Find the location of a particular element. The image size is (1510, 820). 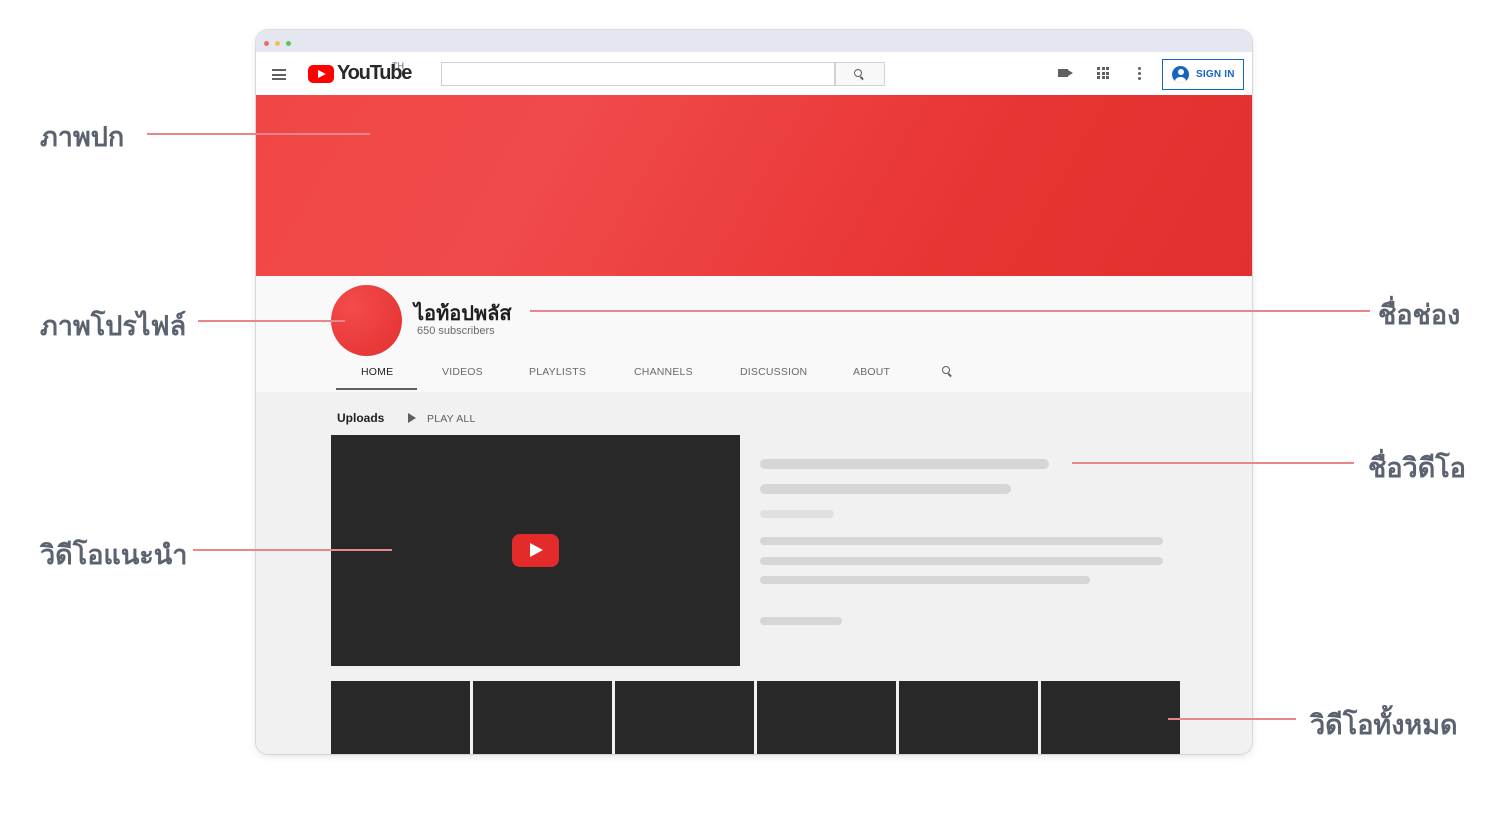

tab-channels: CHANNELS is located at coordinates (663, 372).